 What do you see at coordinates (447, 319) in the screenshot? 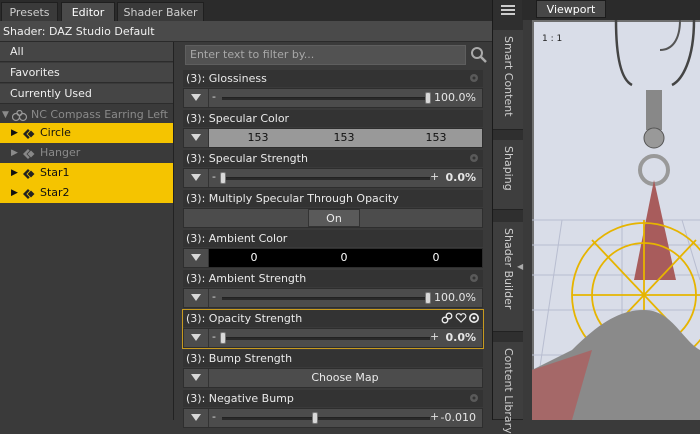
I see `link-icon` at bounding box center [447, 319].